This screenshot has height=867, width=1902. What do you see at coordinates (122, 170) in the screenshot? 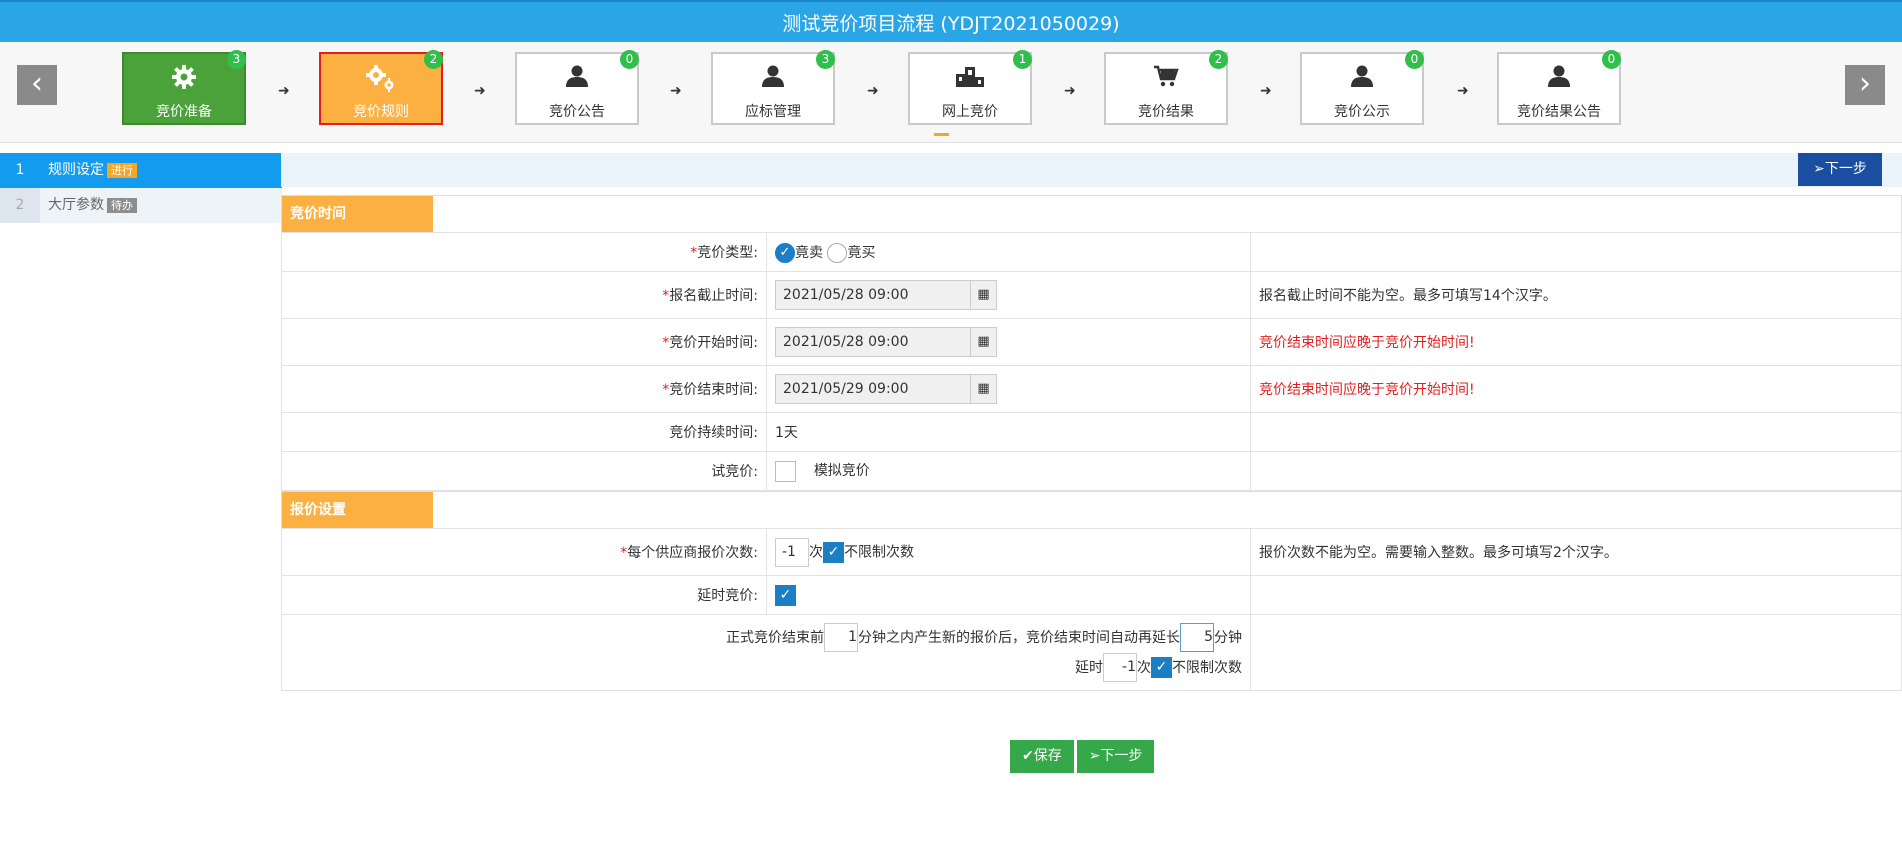
I see `status-badge: 进行` at bounding box center [122, 170].